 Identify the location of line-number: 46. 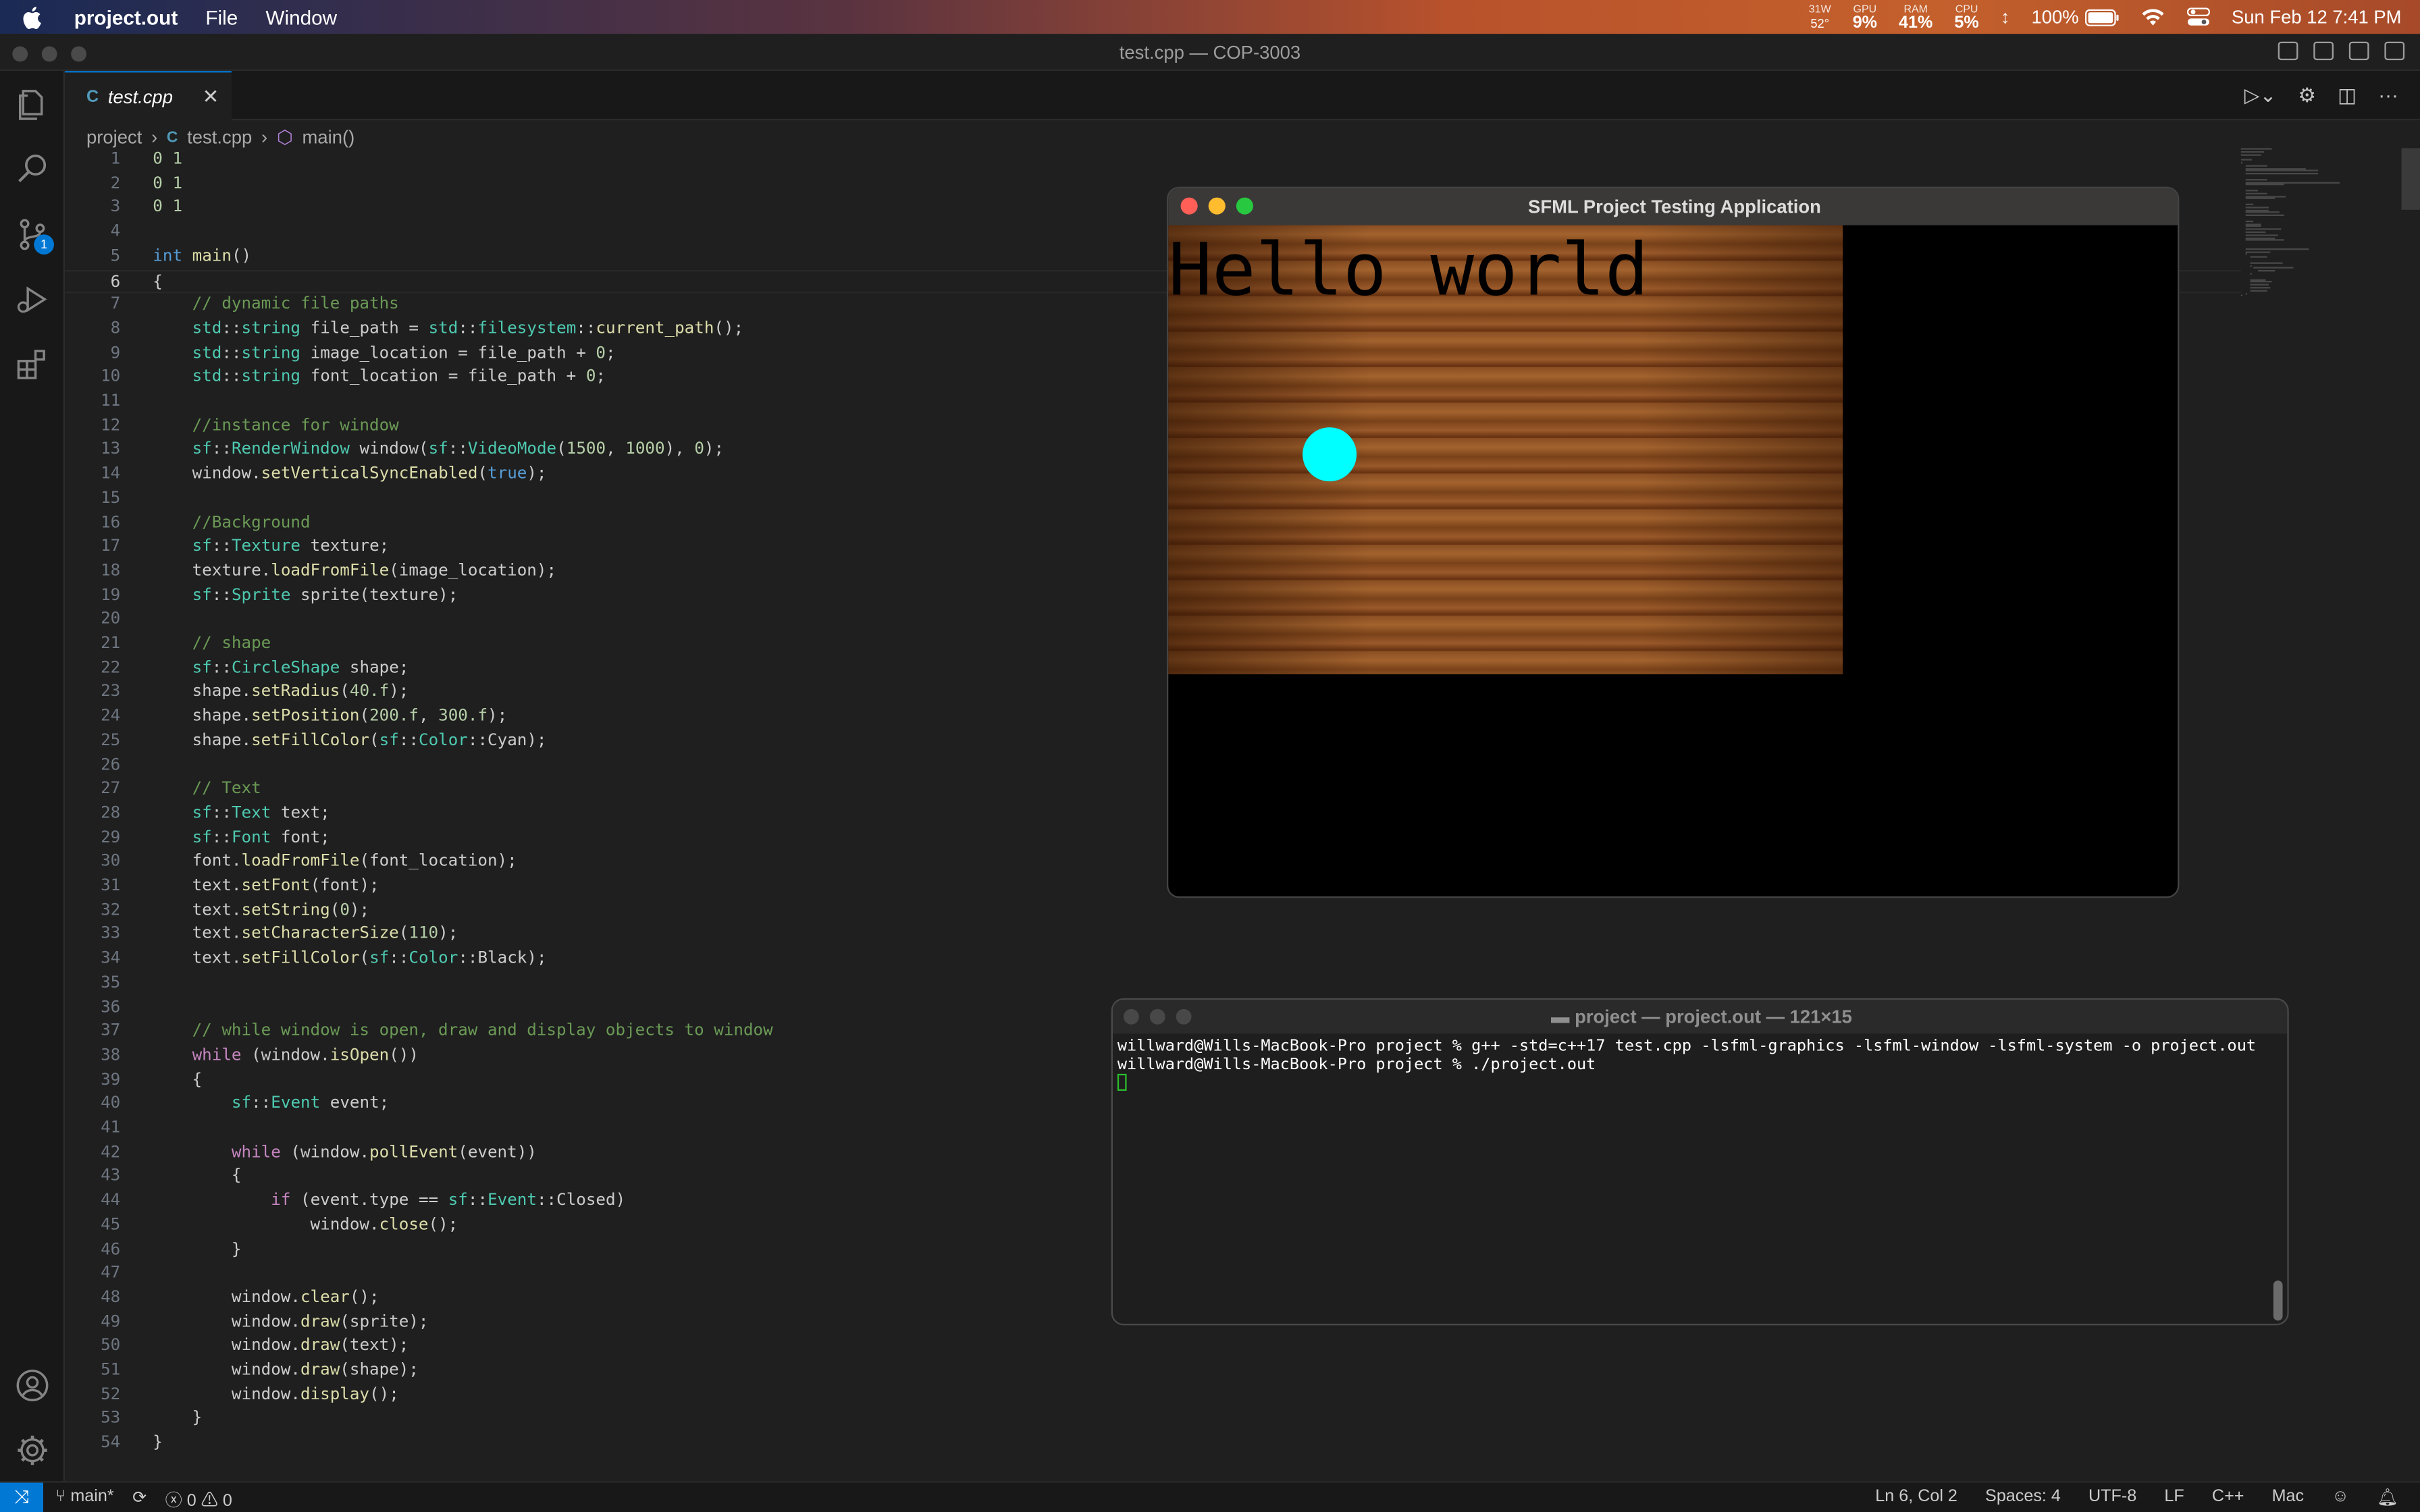
(92, 1250).